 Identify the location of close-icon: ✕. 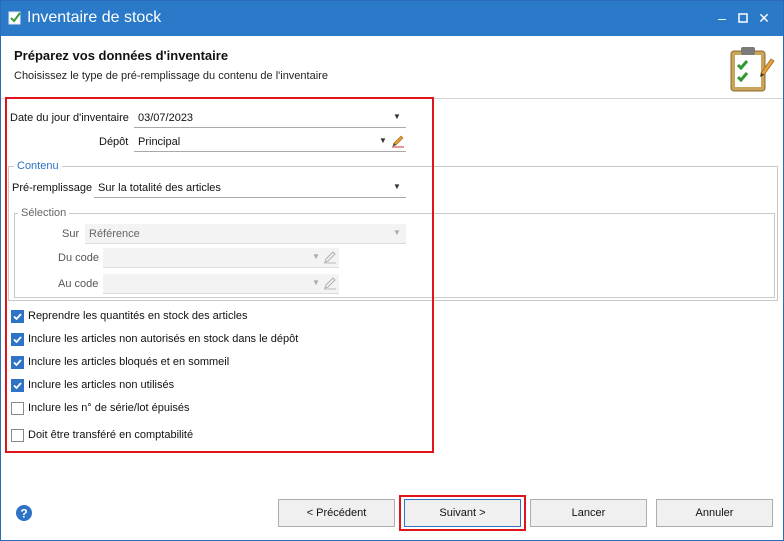
(764, 18).